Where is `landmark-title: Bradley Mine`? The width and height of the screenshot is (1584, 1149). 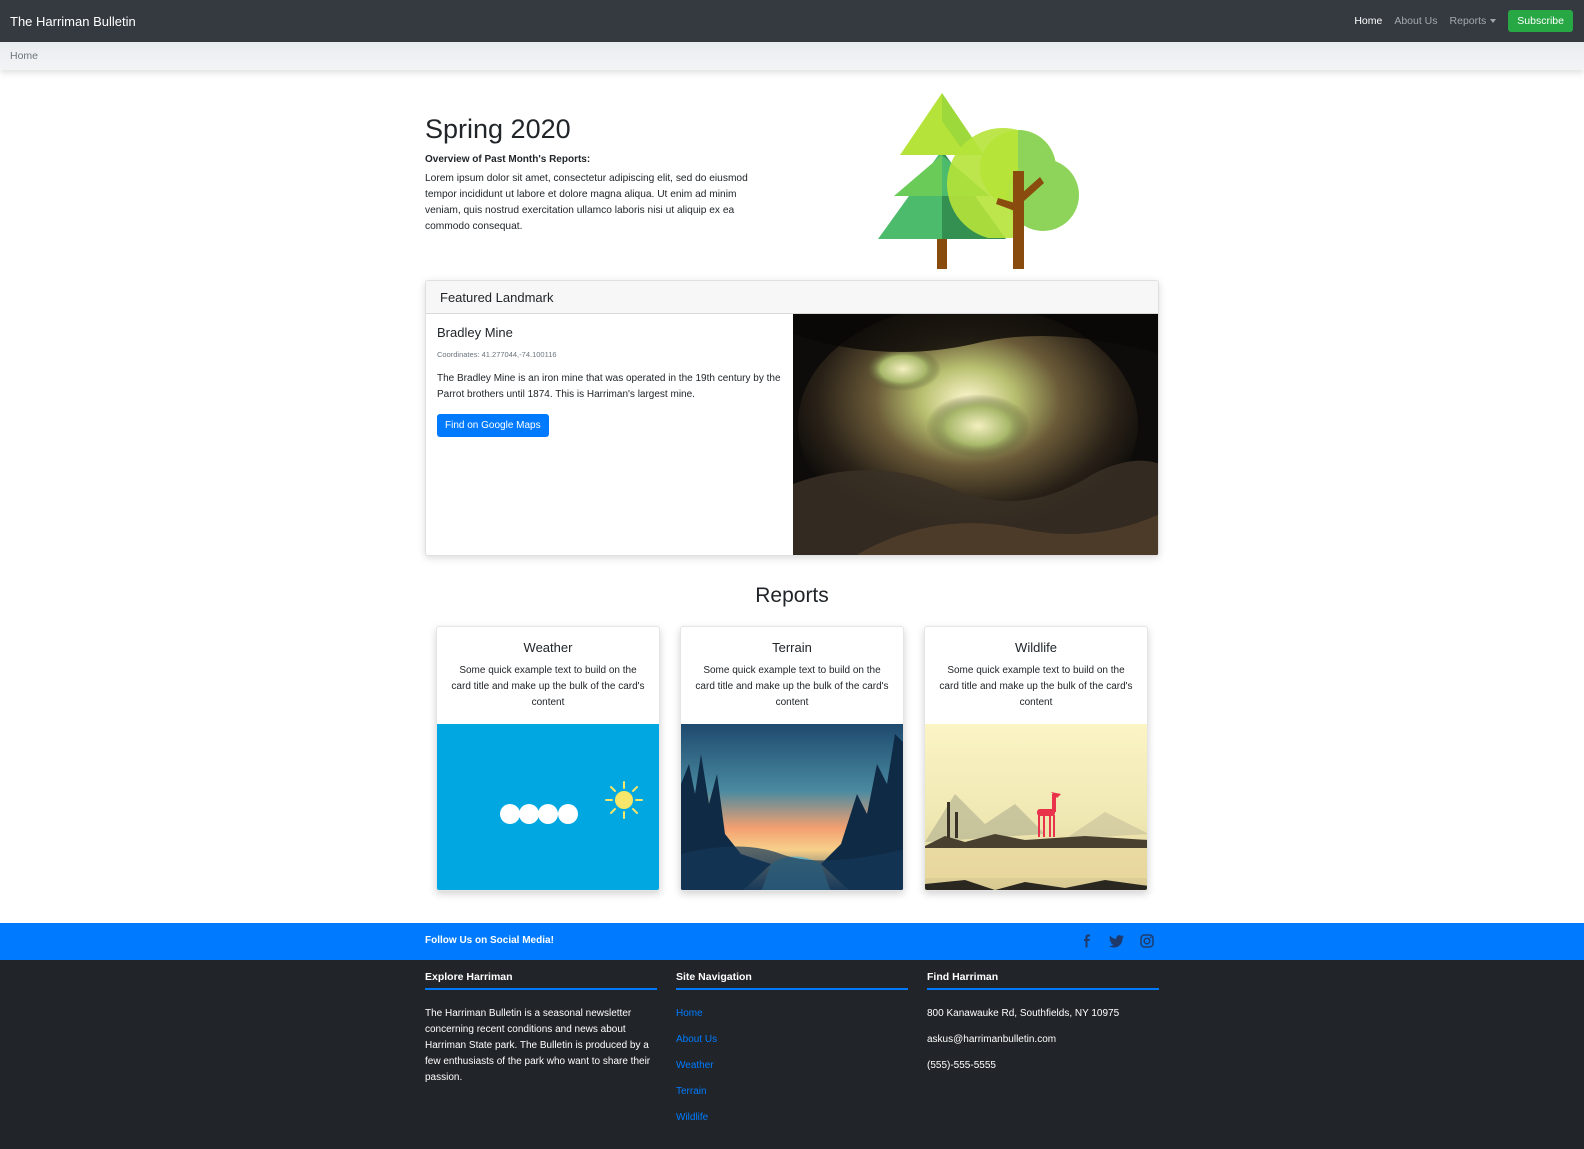
landmark-title: Bradley Mine is located at coordinates (475, 332).